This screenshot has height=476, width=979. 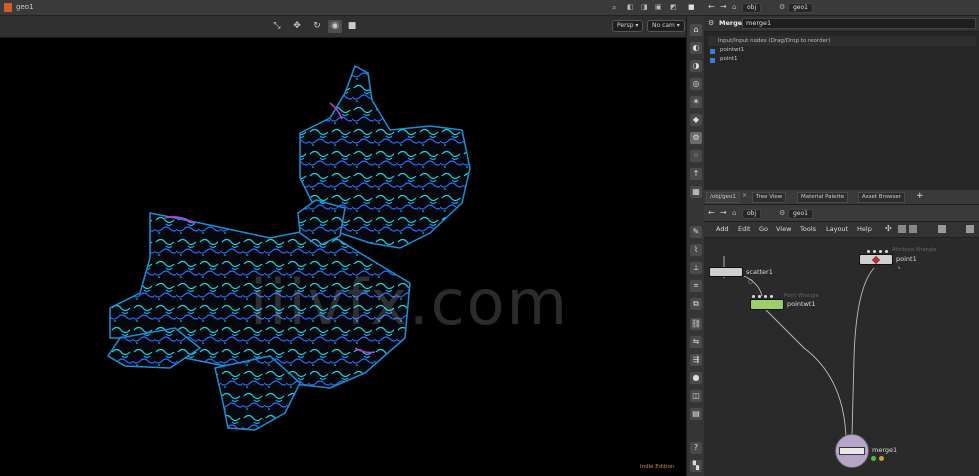 What do you see at coordinates (759, 272) in the screenshot?
I see `node-scatter-label: scatter1` at bounding box center [759, 272].